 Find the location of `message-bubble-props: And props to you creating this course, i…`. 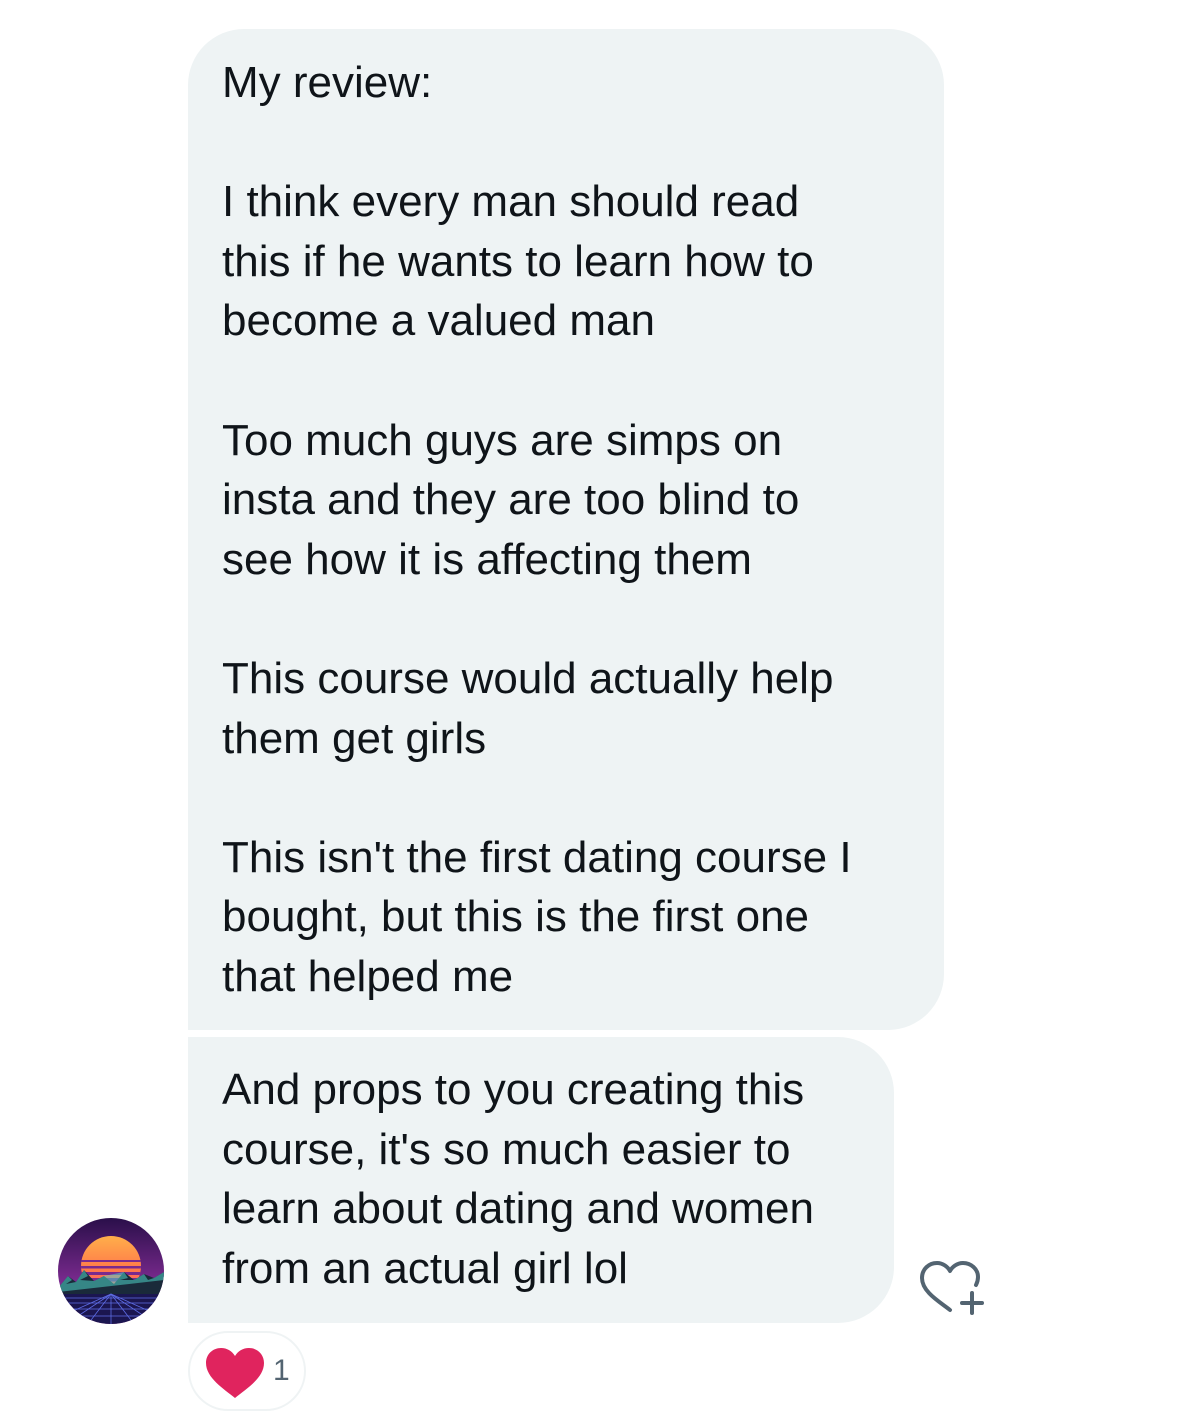

message-bubble-props: And props to you creating this course, i… is located at coordinates (541, 1180).